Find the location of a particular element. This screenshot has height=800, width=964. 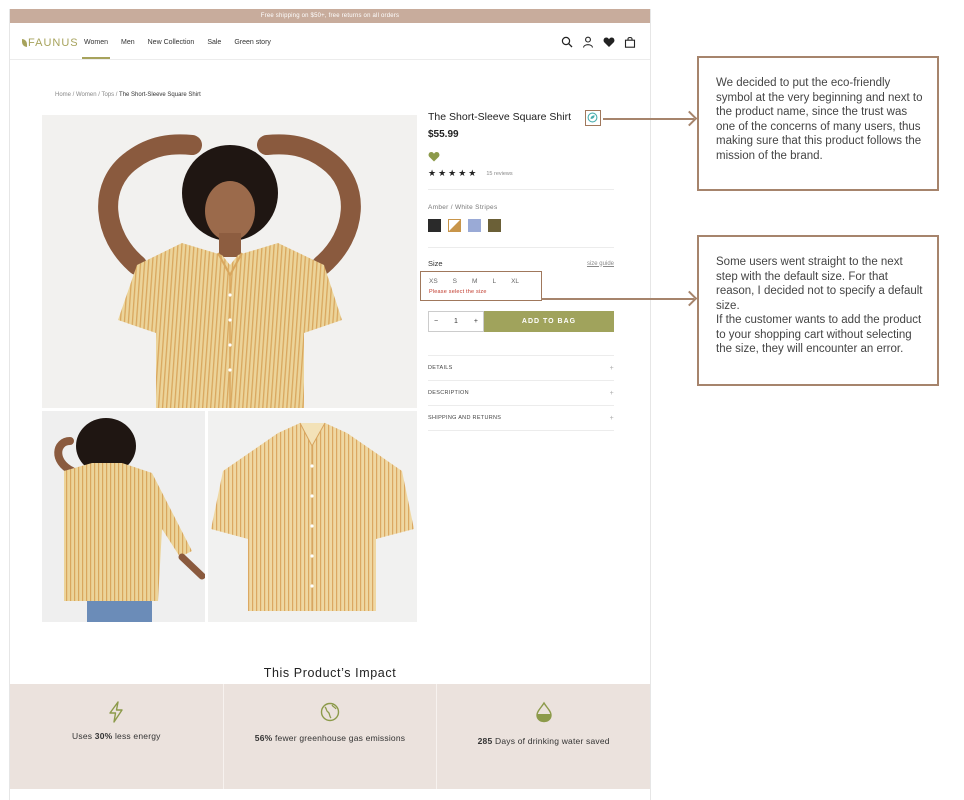

bag-icon is located at coordinates (630, 41).